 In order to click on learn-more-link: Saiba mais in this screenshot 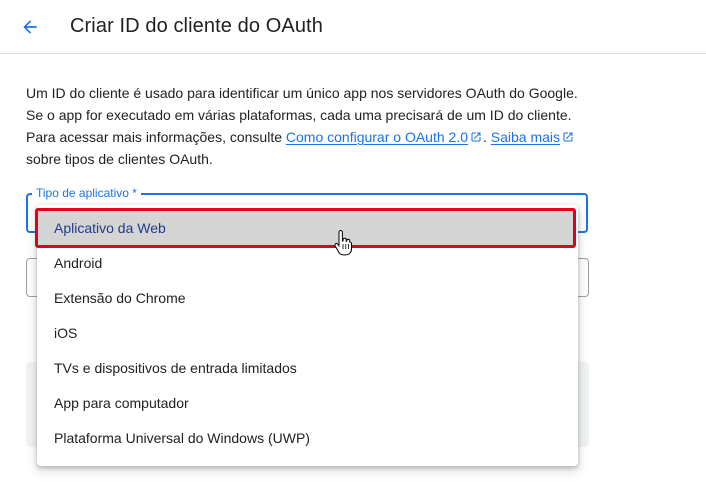, I will do `click(525, 137)`.